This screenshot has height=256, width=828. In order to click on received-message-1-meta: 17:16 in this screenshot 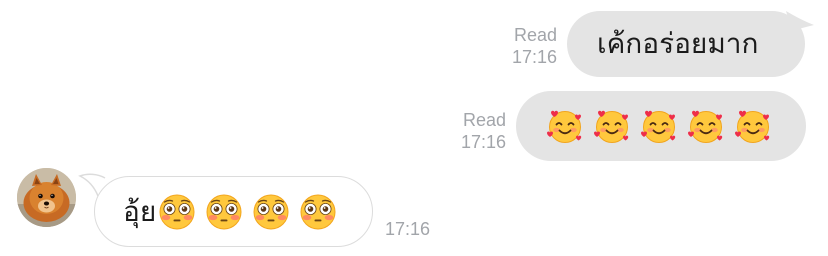, I will do `click(407, 229)`.